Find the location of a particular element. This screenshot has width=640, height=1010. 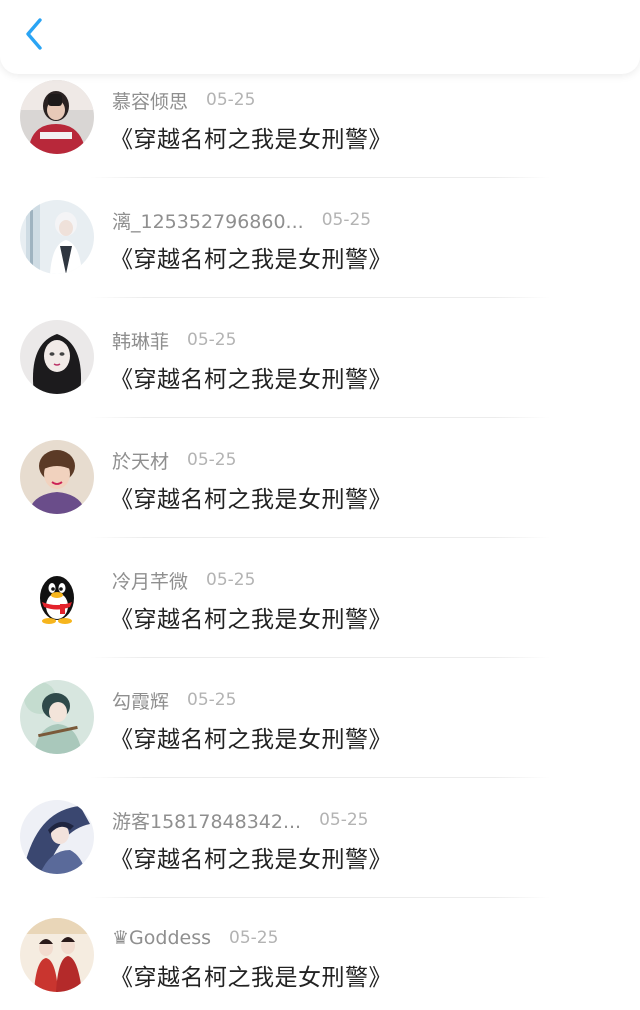

list-item: 漓_125352796860... 05-25 《穿越名柯之我是女刑警》 is located at coordinates (320, 254).